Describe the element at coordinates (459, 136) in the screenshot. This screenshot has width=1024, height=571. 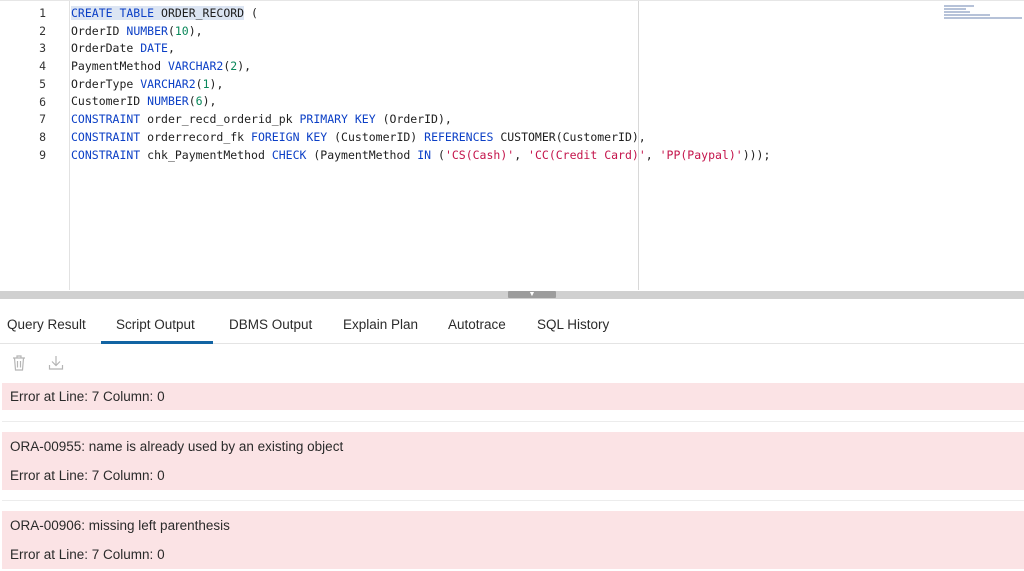
I see `code-token: REFERENCES` at that location.